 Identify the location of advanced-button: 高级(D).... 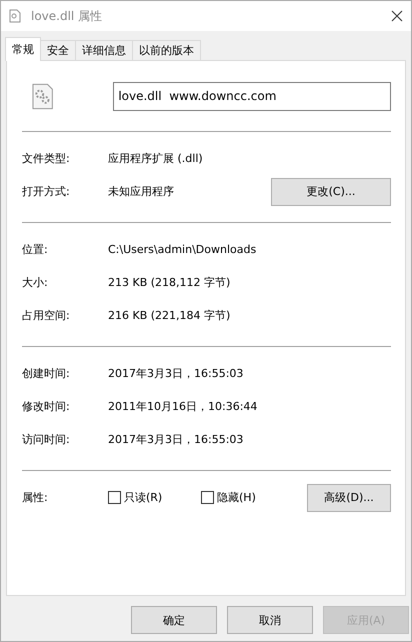
(349, 498).